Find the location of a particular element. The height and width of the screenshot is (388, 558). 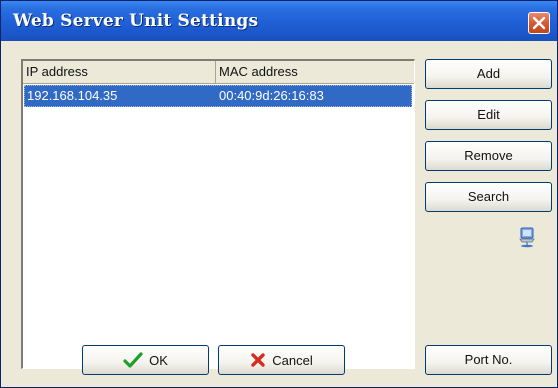

ip-cell: 192.168.104.35 is located at coordinates (72, 95).